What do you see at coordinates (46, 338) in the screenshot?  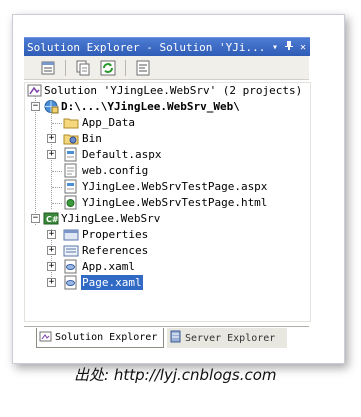 I see `solution-explorer-tab-icon` at bounding box center [46, 338].